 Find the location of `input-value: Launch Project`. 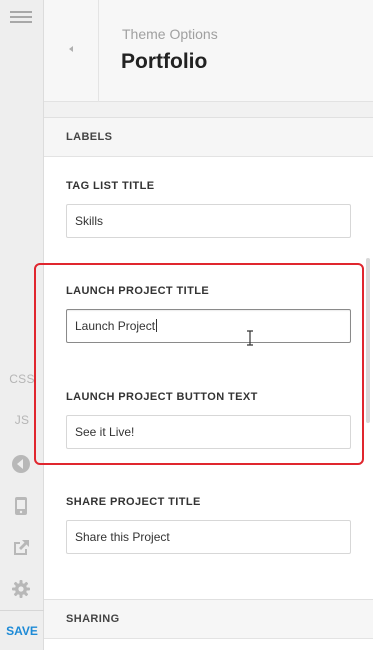

input-value: Launch Project is located at coordinates (115, 326).